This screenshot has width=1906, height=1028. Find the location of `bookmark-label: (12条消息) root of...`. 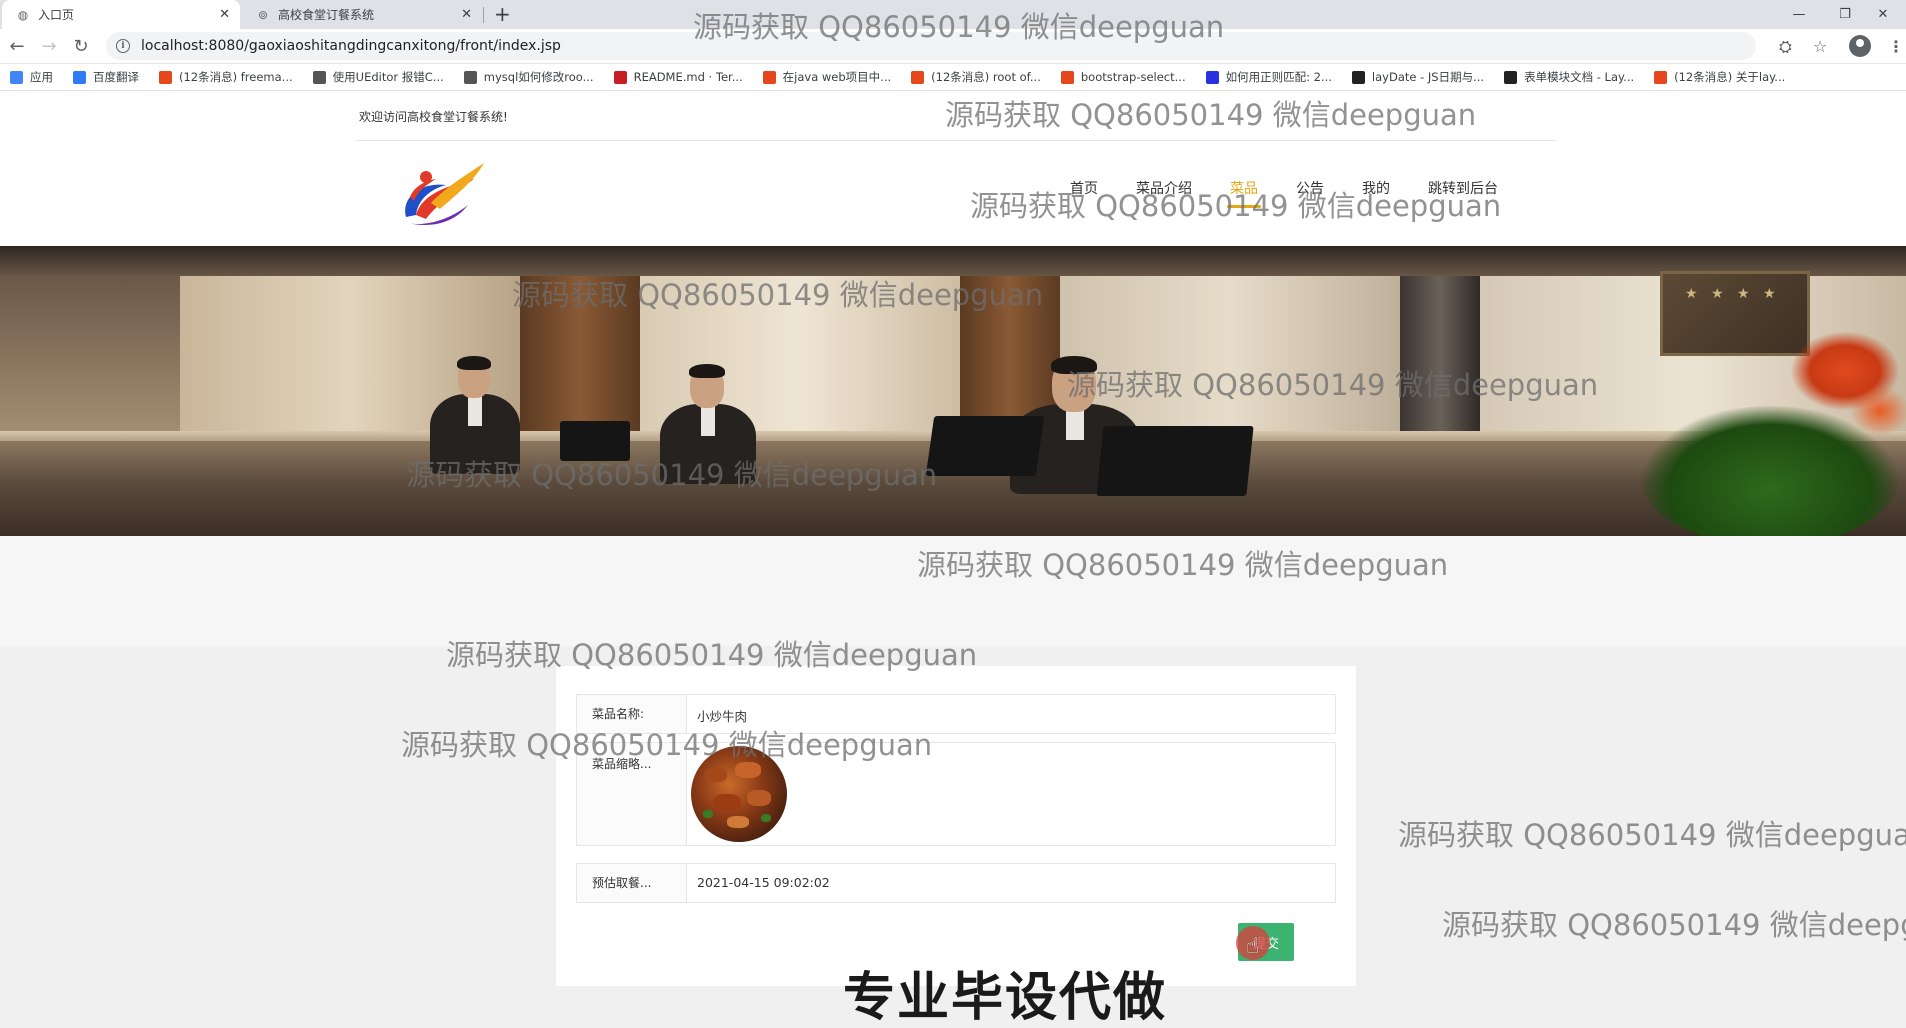

bookmark-label: (12条消息) root of... is located at coordinates (986, 77).